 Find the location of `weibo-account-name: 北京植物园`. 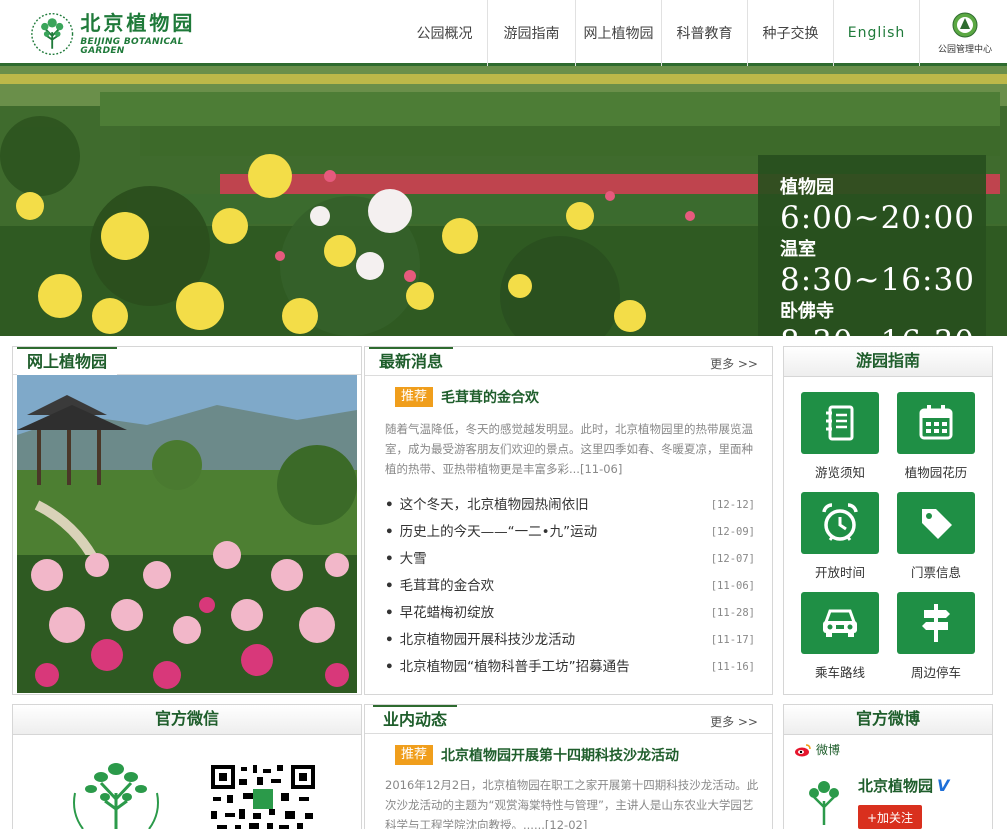

weibo-account-name: 北京植物园 is located at coordinates (895, 785).